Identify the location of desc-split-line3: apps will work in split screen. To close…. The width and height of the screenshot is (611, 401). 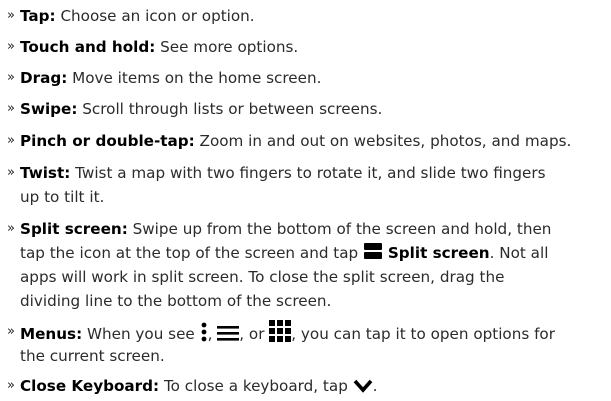
(262, 277).